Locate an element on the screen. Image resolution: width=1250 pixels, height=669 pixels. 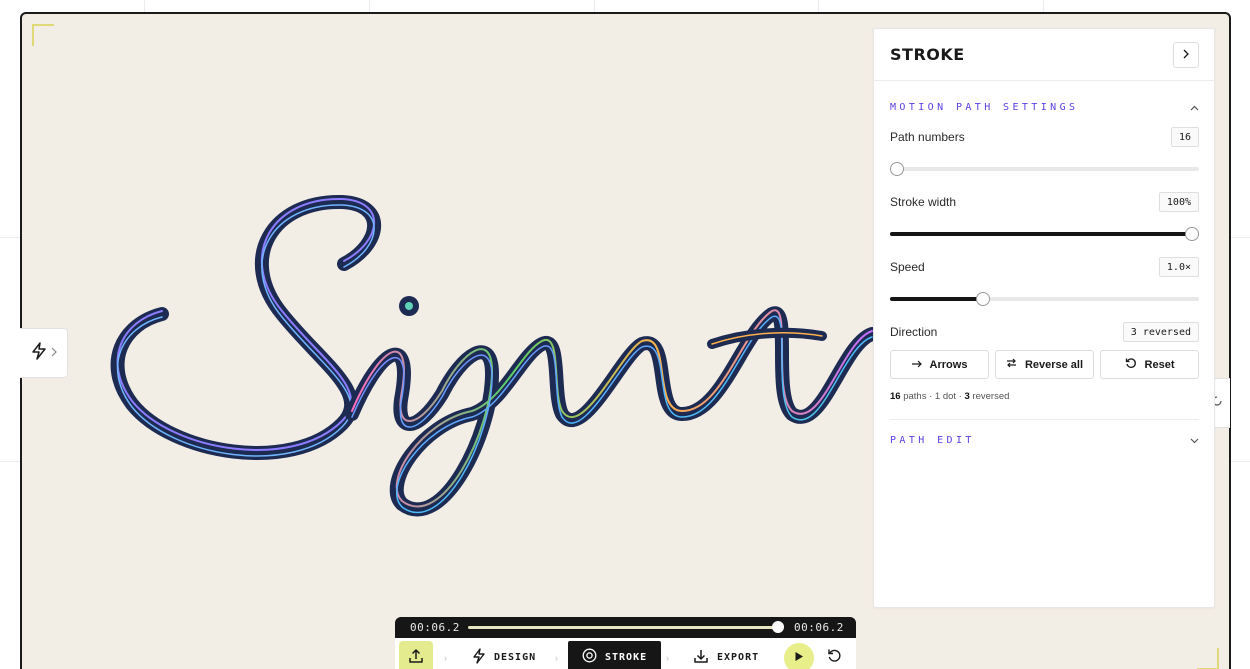
direction-label: Direction is located at coordinates (914, 332).